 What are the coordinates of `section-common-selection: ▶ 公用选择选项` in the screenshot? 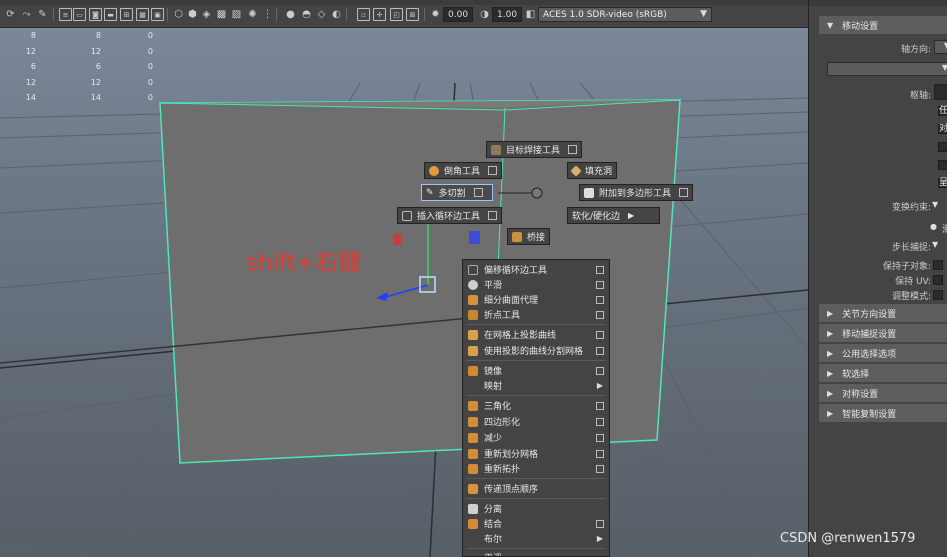 It's located at (883, 353).